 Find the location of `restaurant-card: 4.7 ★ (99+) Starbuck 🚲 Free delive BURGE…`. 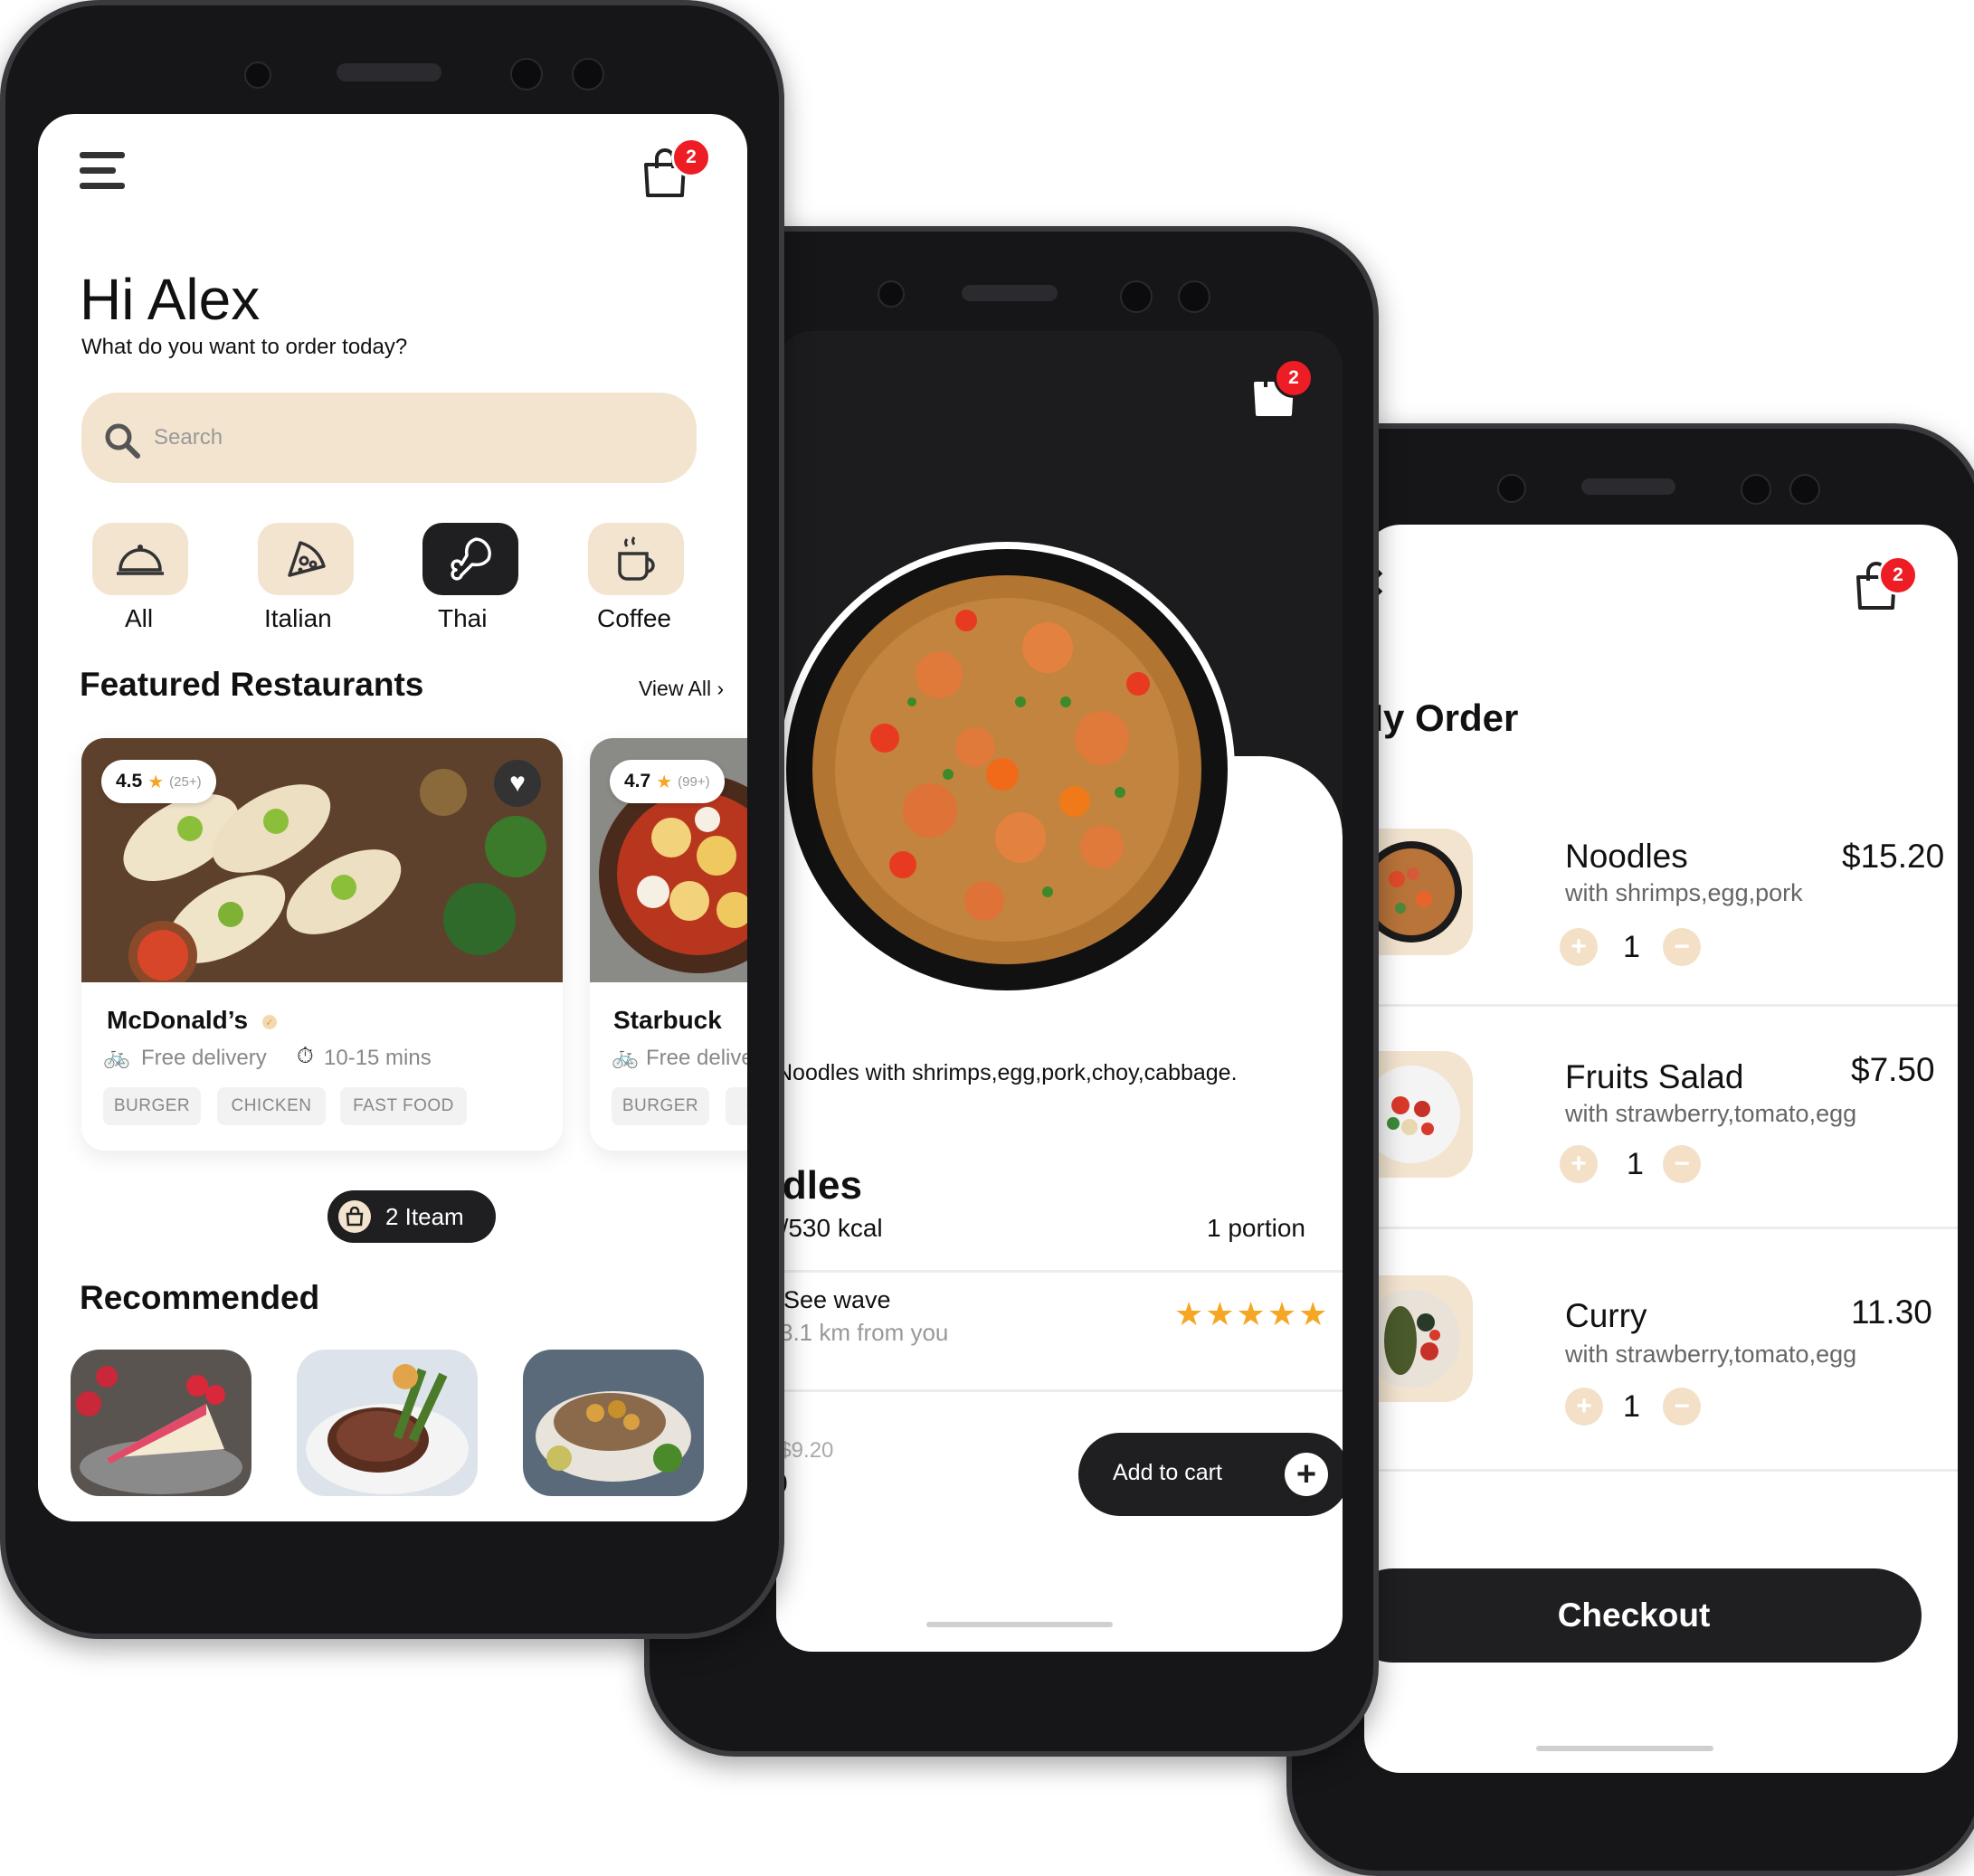

restaurant-card: 4.7 ★ (99+) Starbuck 🚲 Free delive BURGE… is located at coordinates (669, 944).